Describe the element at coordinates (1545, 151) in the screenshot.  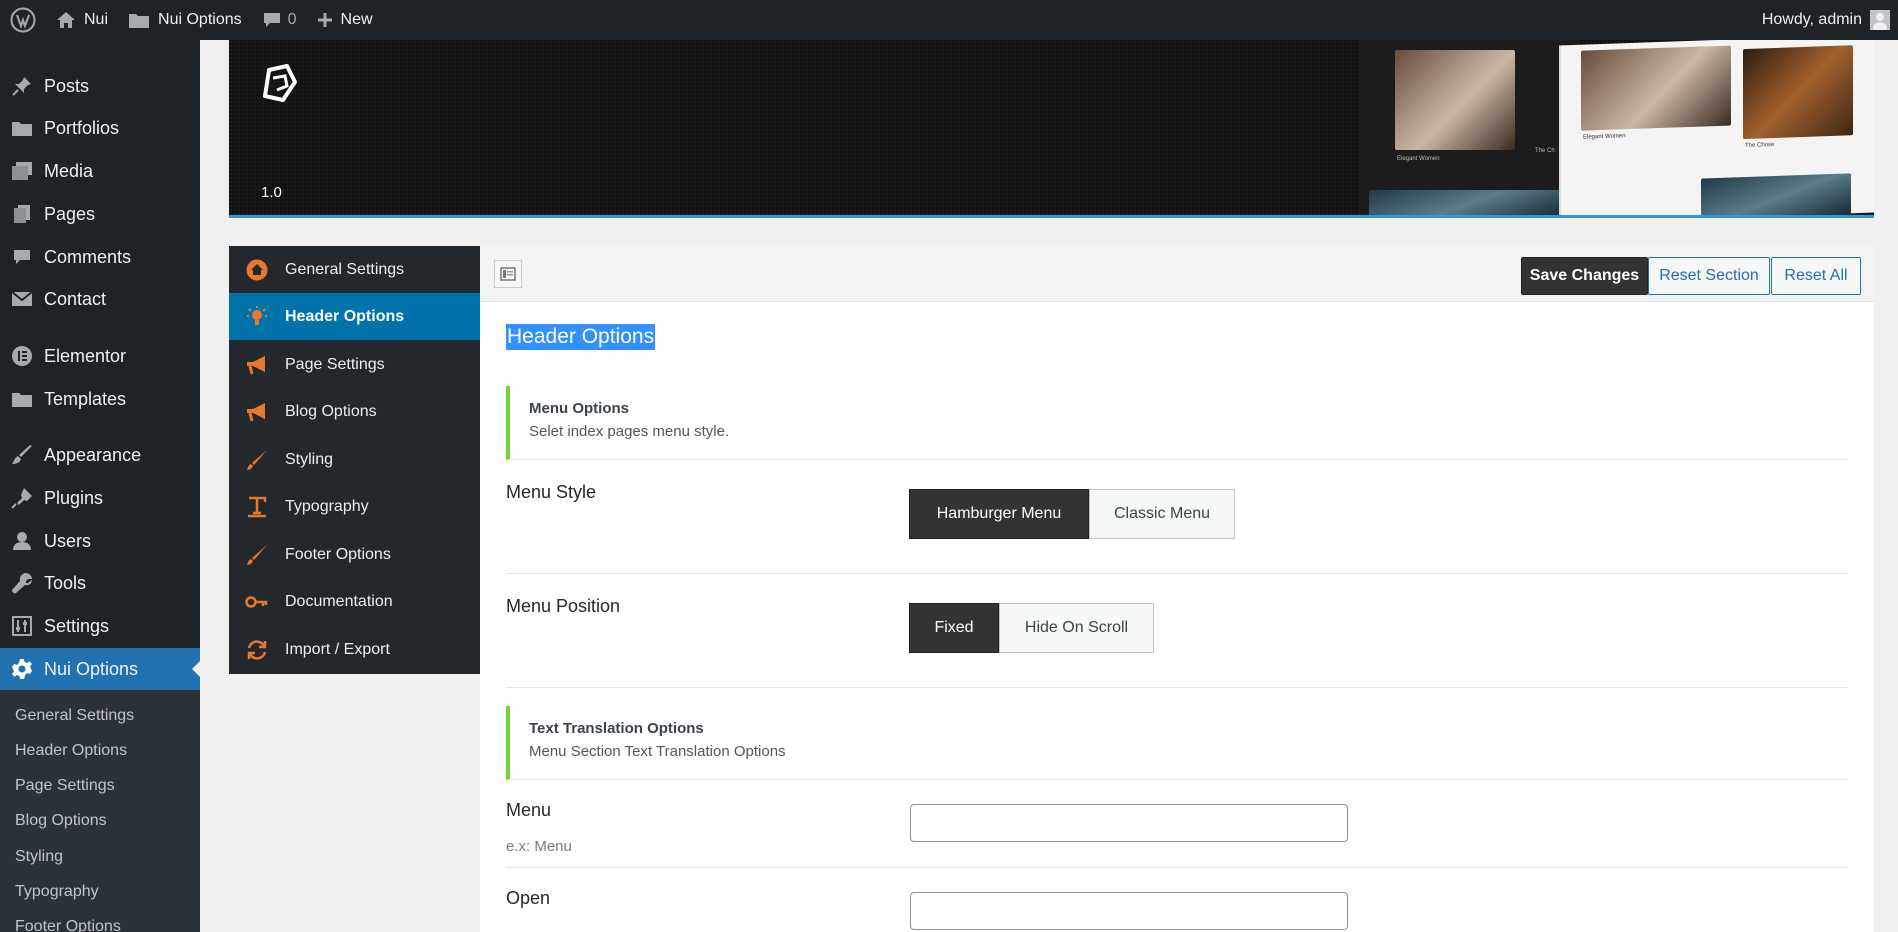
I see `preview-caption: The Ch` at that location.